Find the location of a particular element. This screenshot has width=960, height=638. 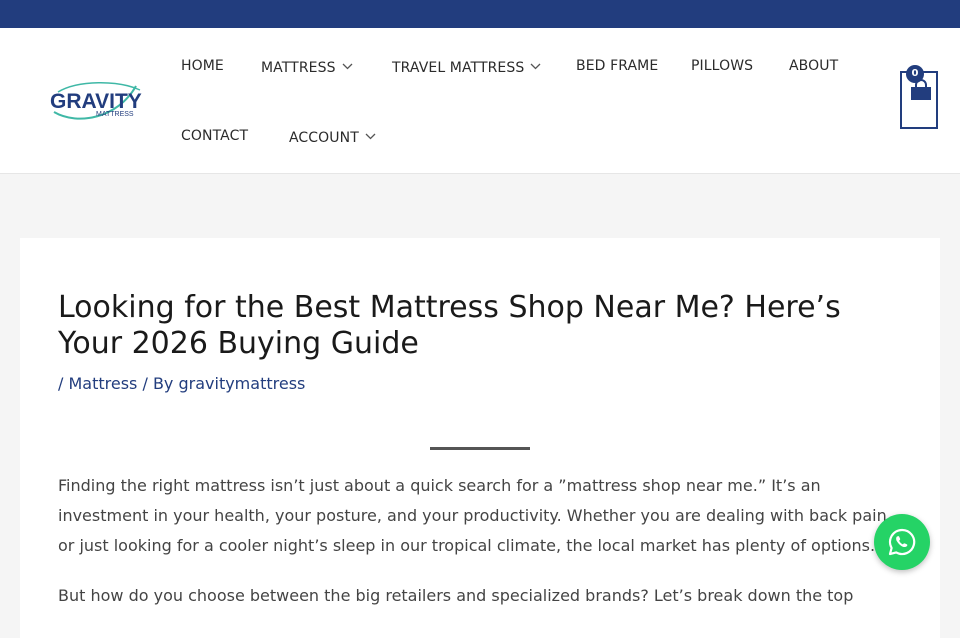

svg-text: MATTRESS is located at coordinates (115, 114).